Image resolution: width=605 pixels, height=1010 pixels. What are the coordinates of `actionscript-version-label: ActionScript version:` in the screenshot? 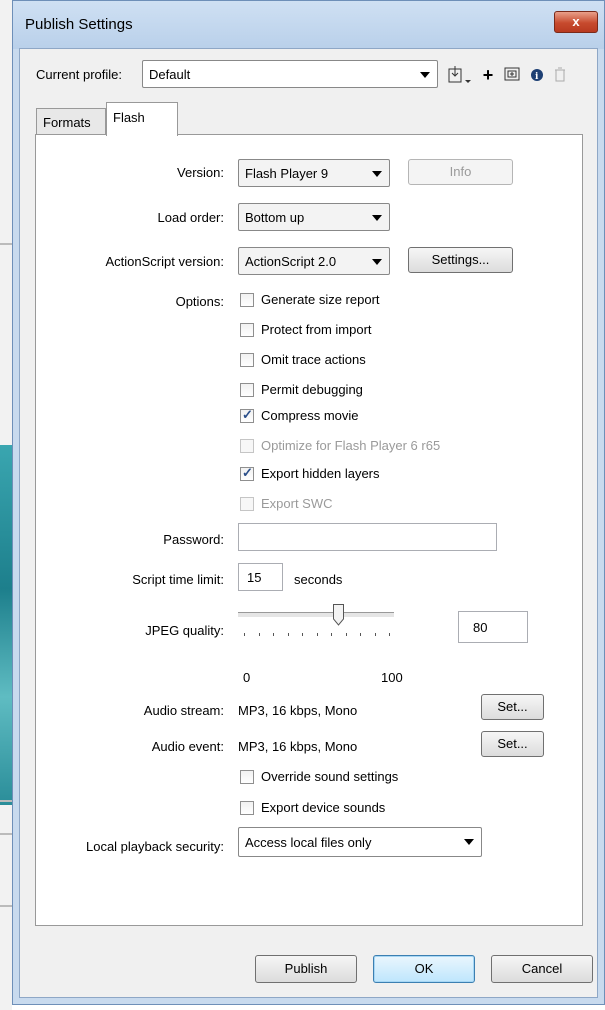 It's located at (165, 261).